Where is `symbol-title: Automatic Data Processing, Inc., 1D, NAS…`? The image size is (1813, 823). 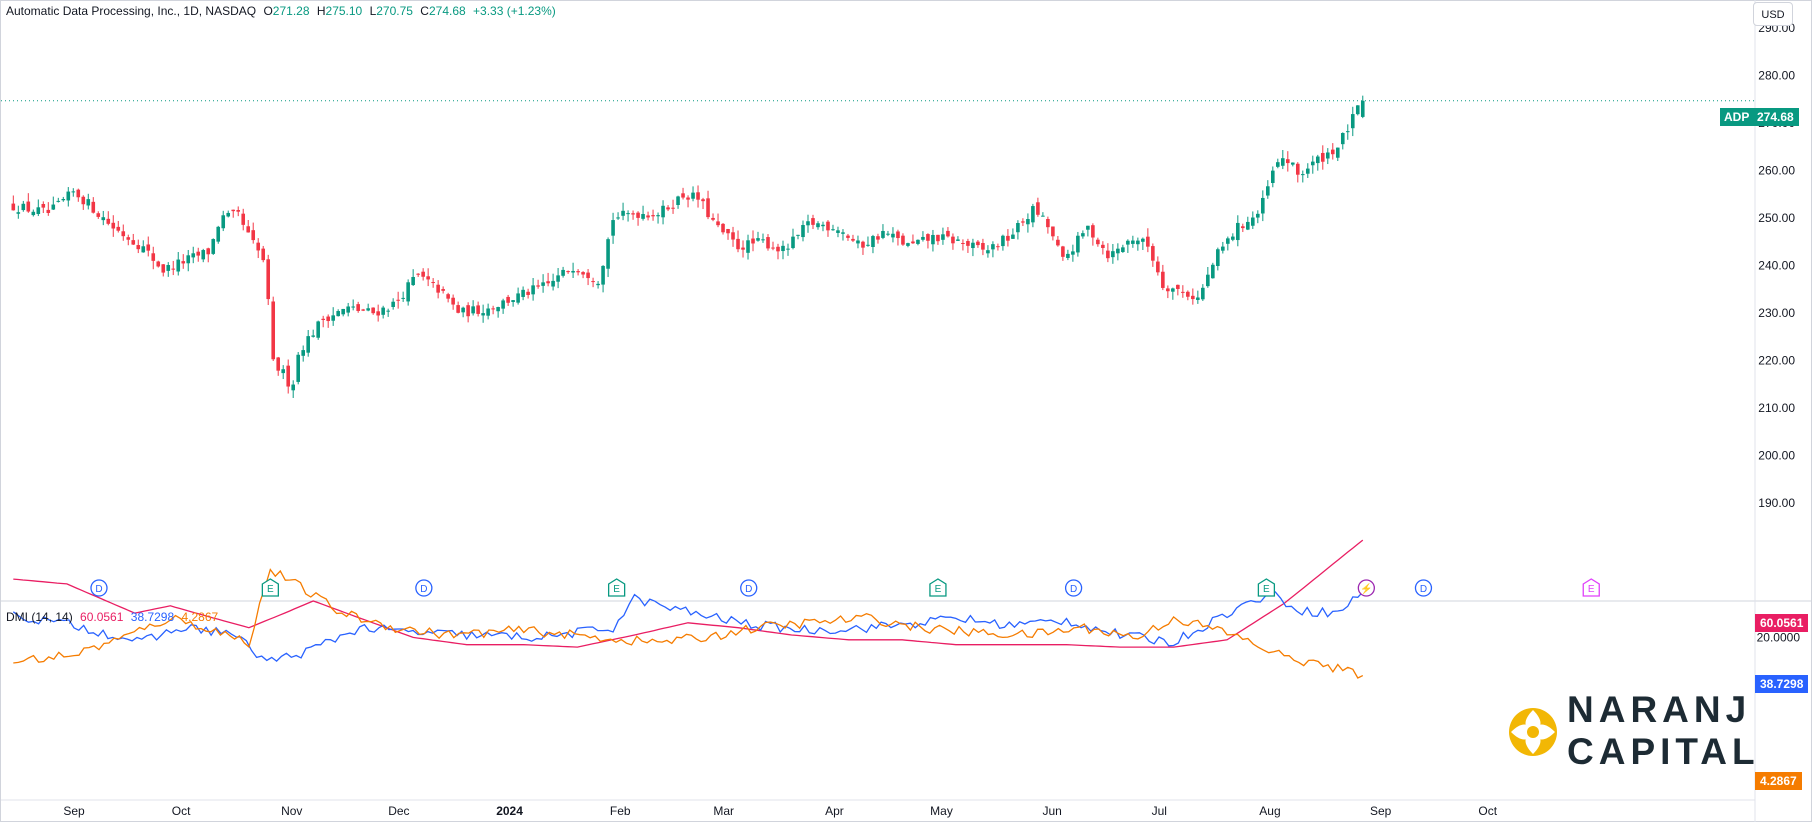 symbol-title: Automatic Data Processing, Inc., 1D, NAS… is located at coordinates (131, 11).